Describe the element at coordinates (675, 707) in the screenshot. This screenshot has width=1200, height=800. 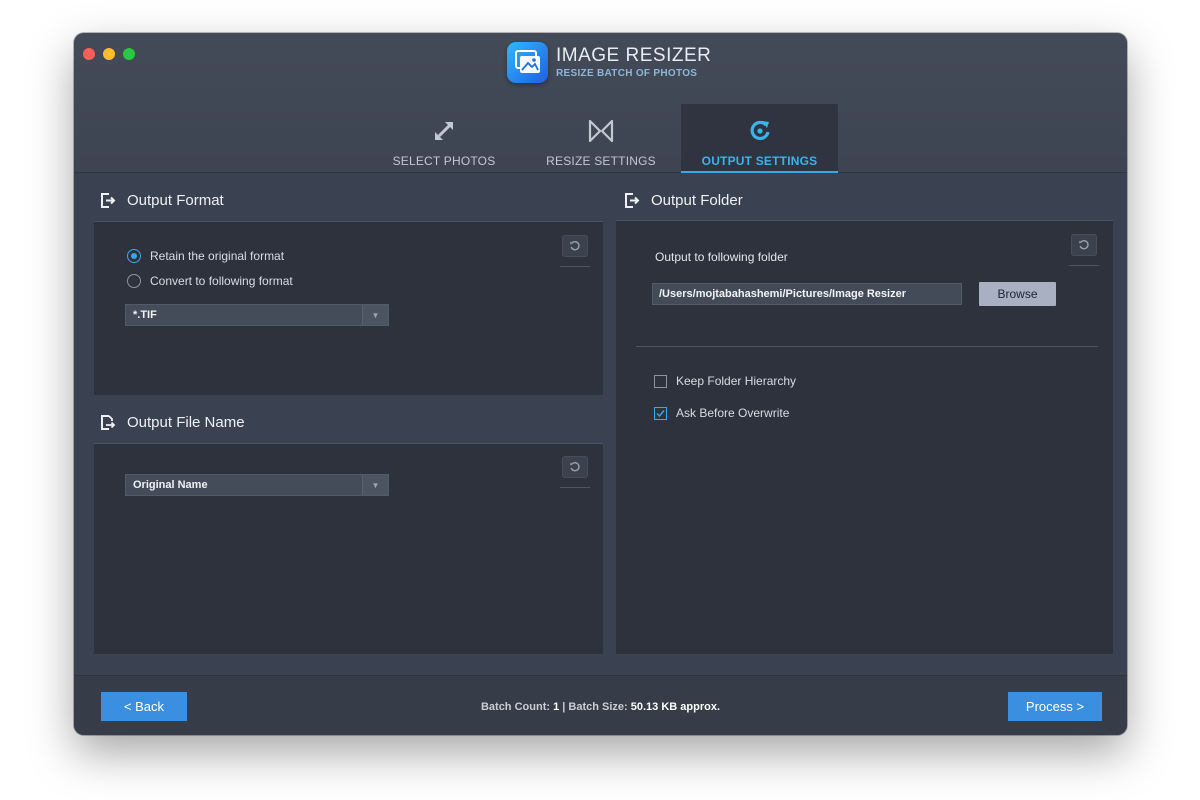
I see `batch-size-value: 50.13 KB approx.` at that location.